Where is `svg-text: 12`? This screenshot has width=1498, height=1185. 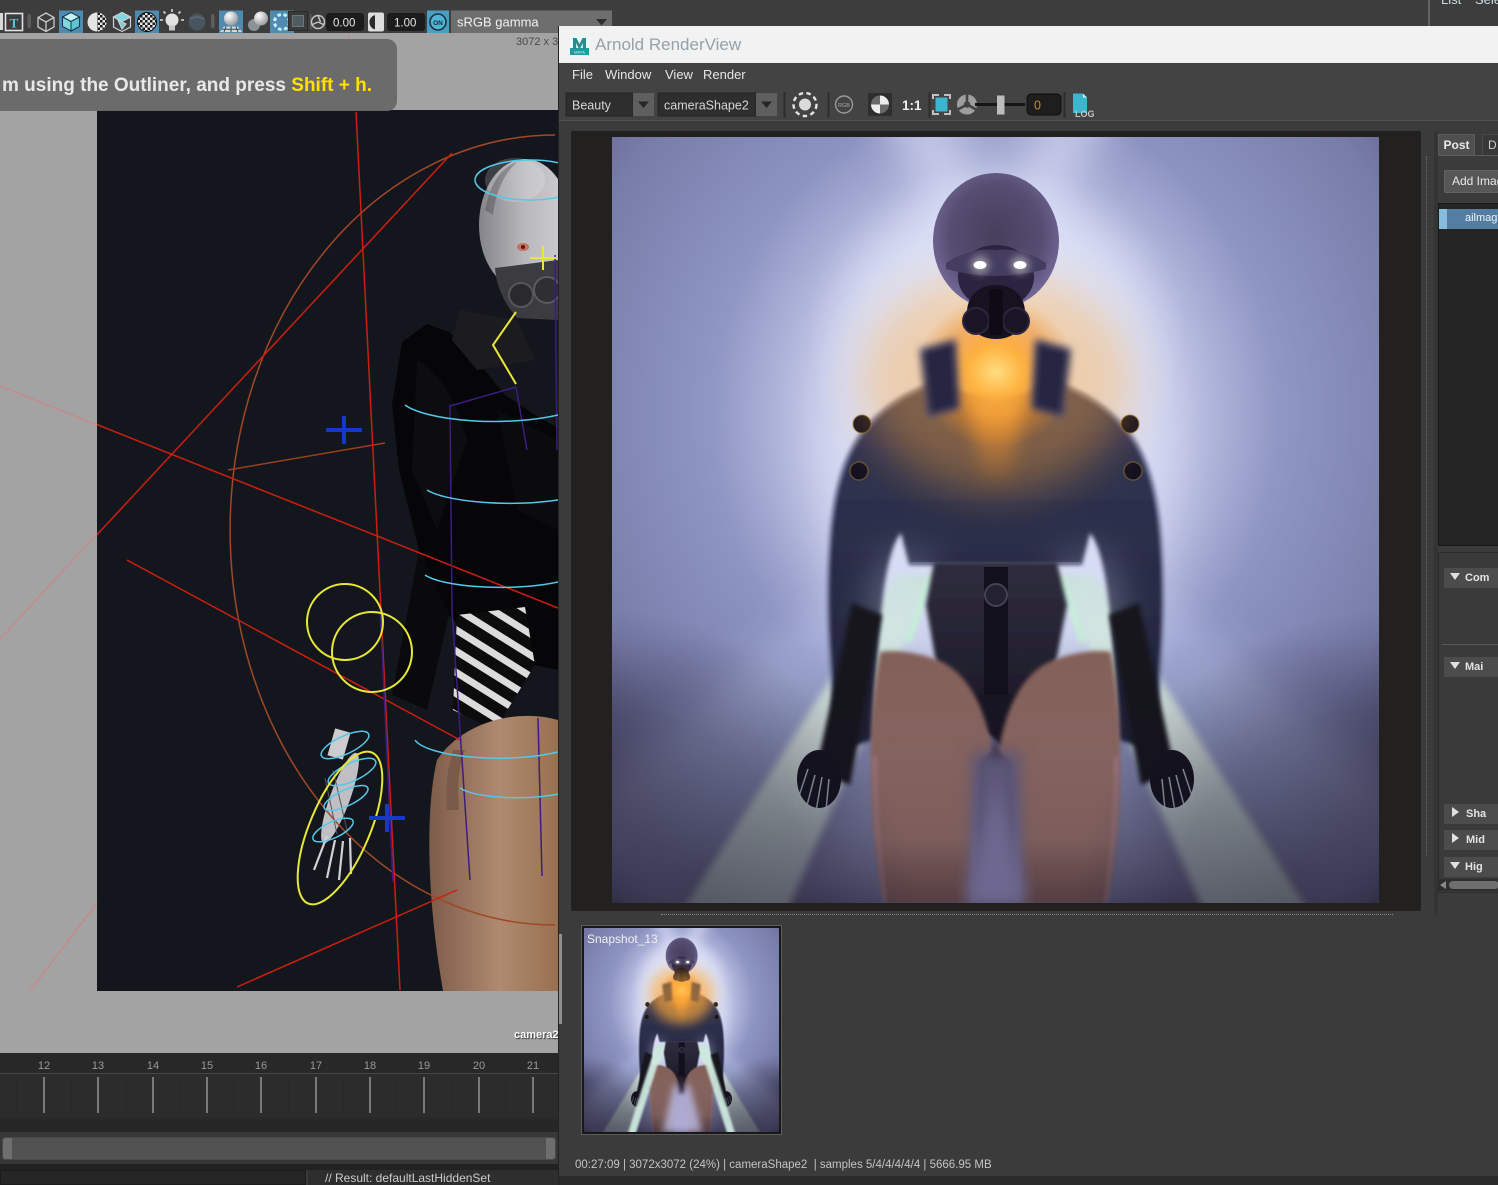 svg-text: 12 is located at coordinates (44, 1066).